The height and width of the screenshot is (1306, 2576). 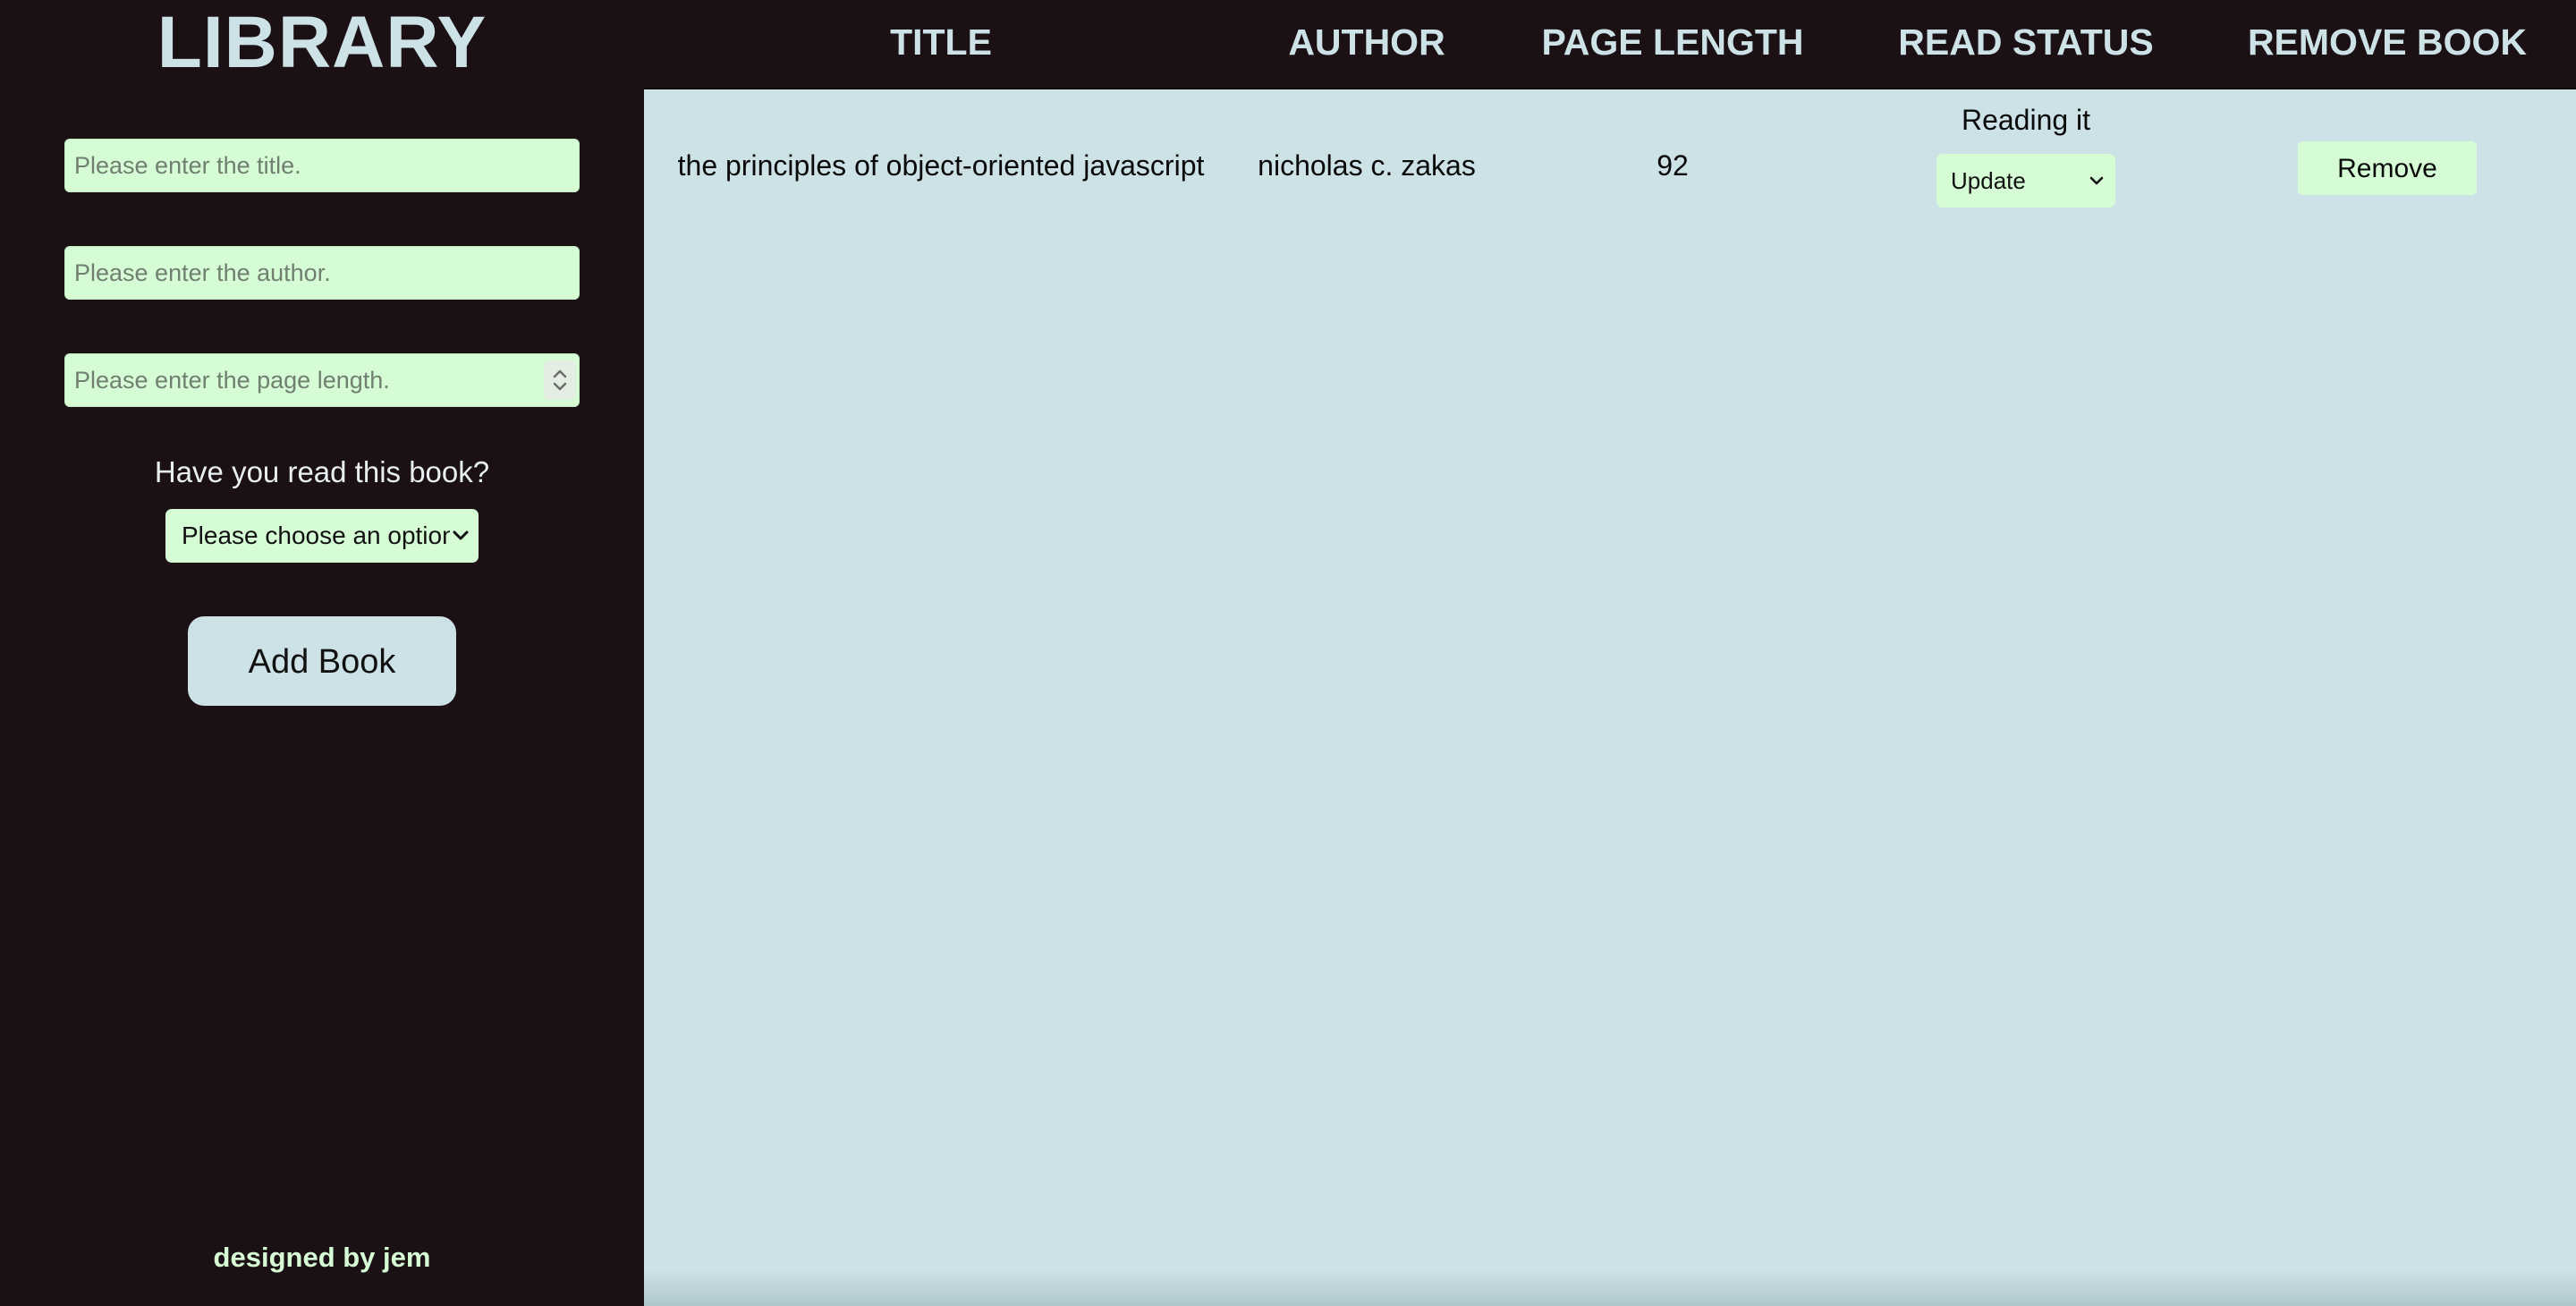 I want to click on read-status-select: Please choose an option, so click(x=322, y=536).